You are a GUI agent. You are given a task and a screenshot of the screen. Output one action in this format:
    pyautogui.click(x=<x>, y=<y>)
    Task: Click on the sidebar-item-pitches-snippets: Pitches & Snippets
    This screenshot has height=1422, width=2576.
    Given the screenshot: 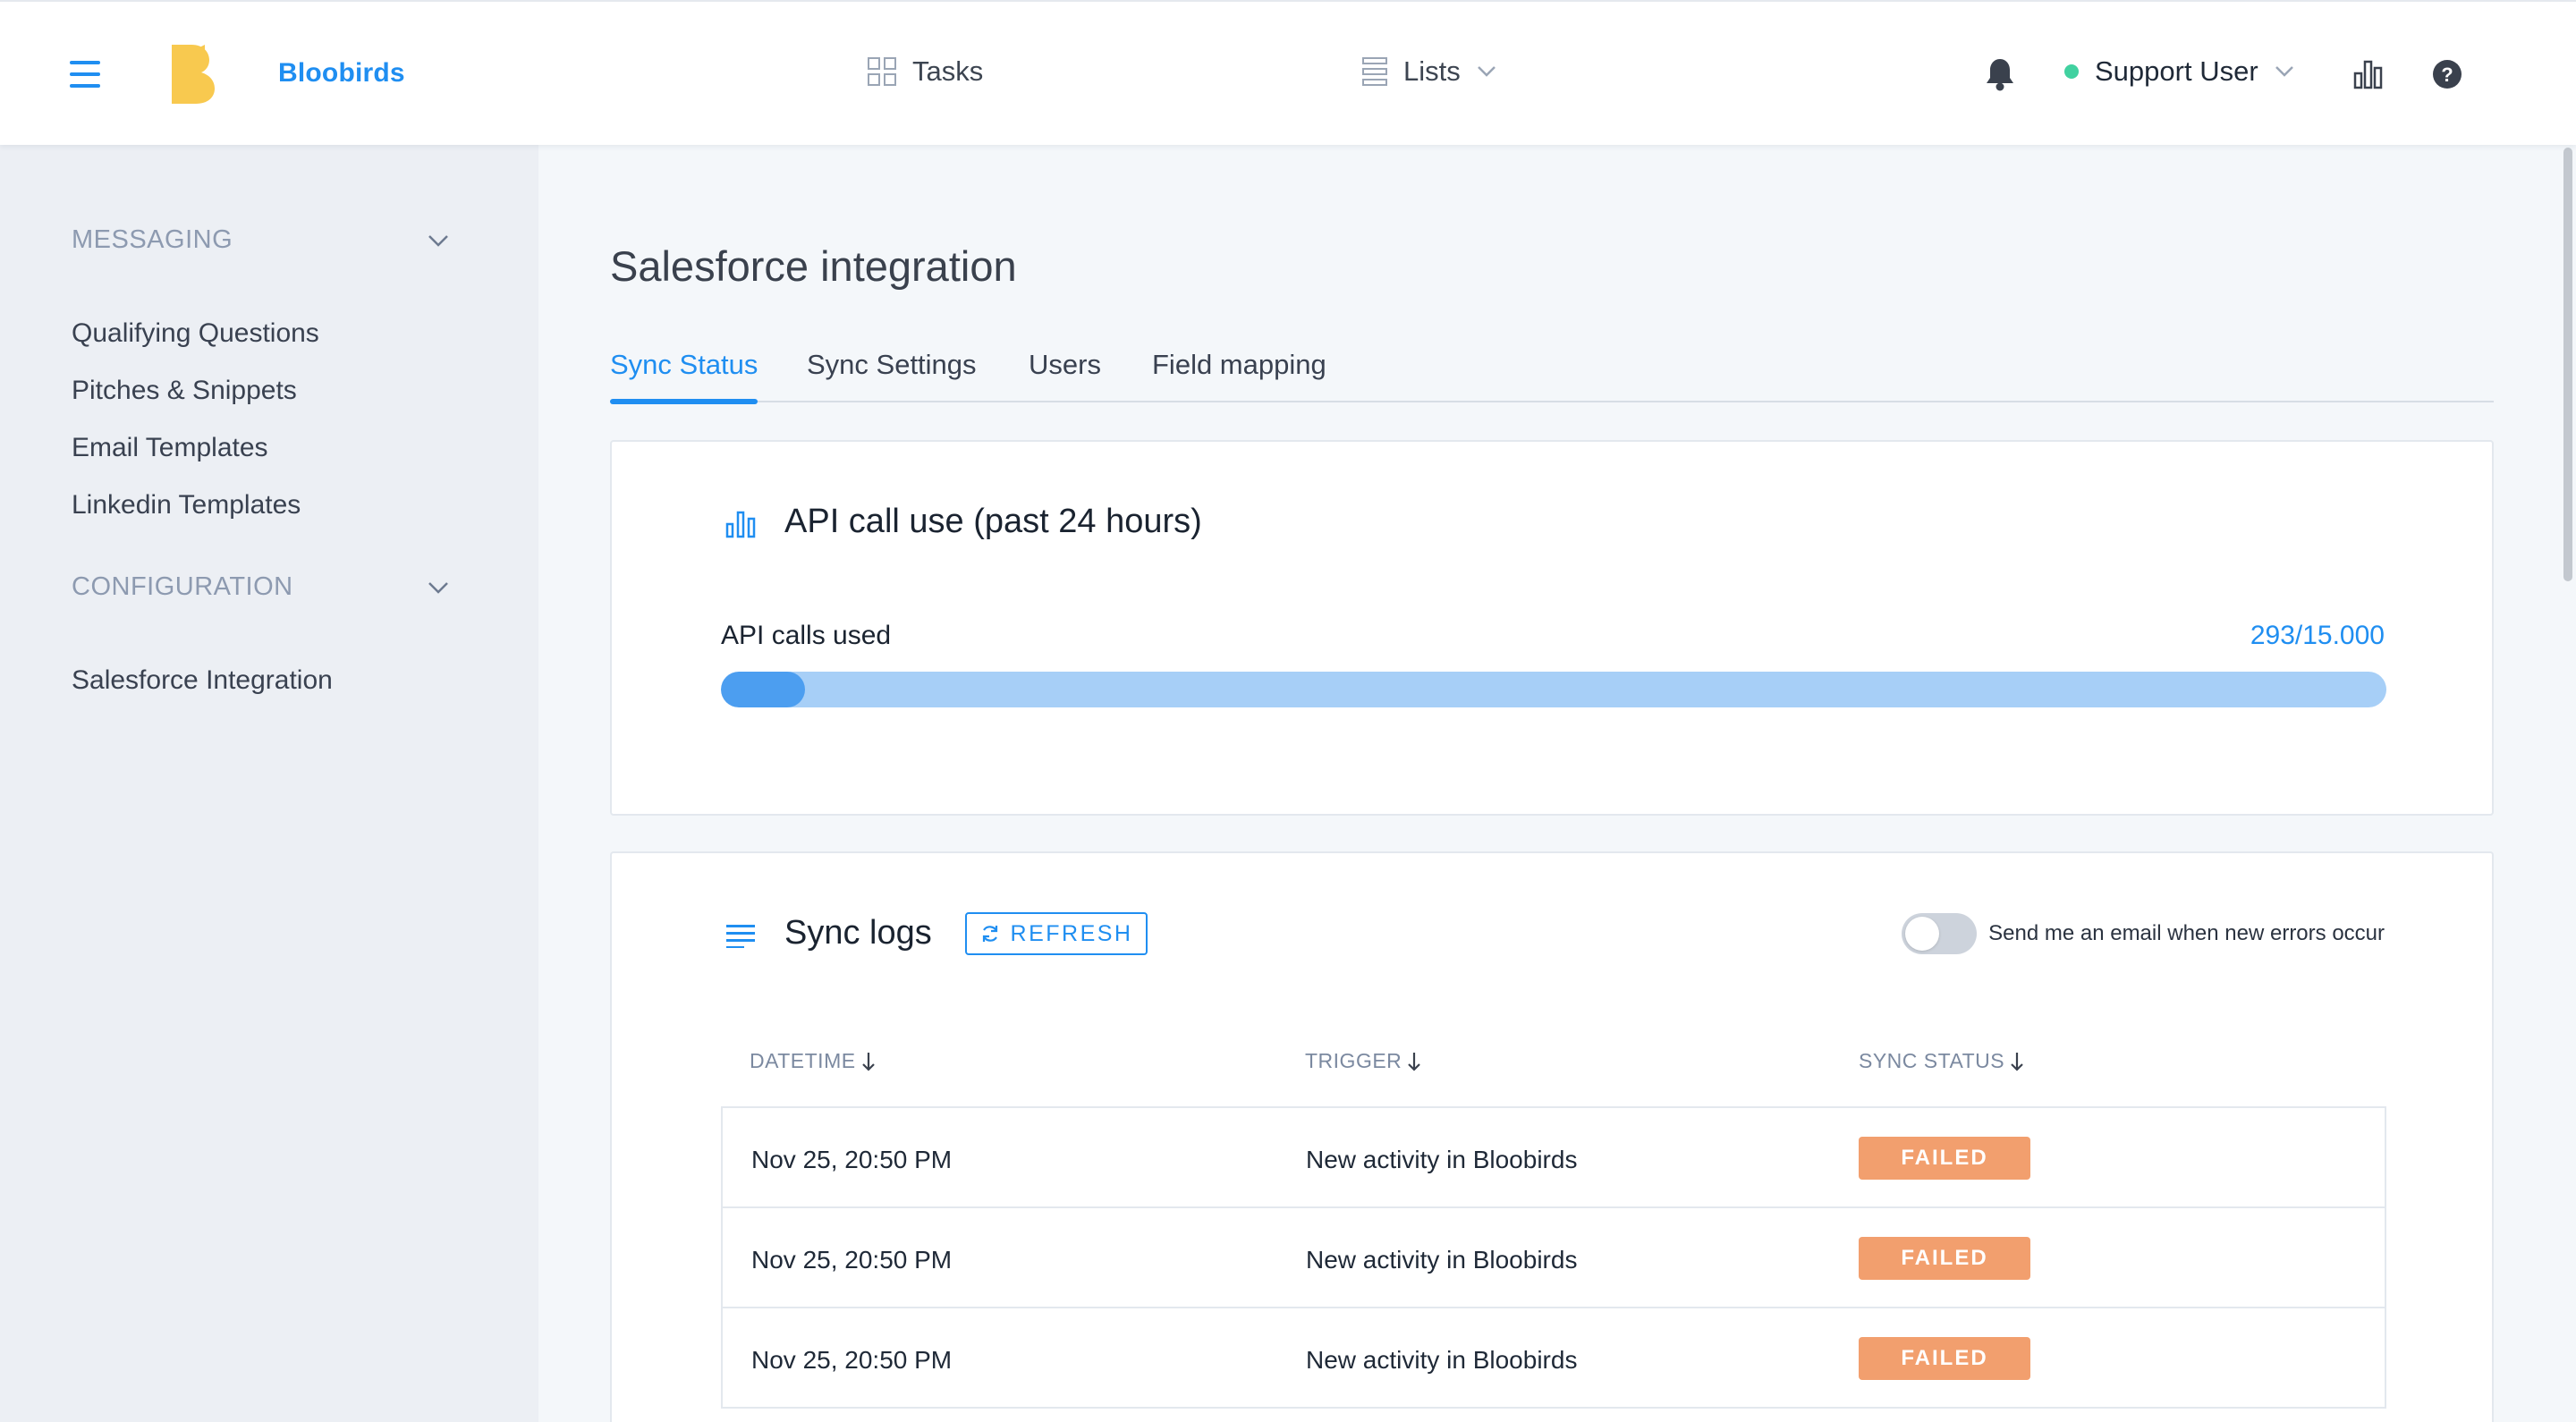 What is the action you would take?
    pyautogui.click(x=184, y=391)
    